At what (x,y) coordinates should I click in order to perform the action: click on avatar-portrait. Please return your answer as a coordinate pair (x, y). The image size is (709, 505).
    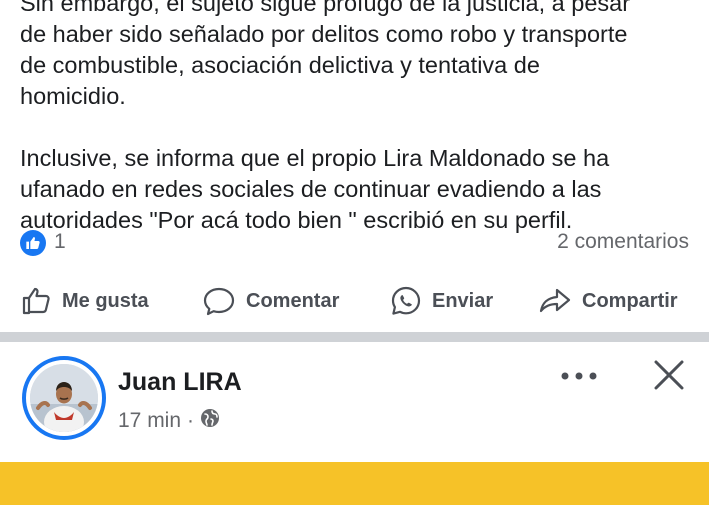
    Looking at the image, I should click on (64, 398).